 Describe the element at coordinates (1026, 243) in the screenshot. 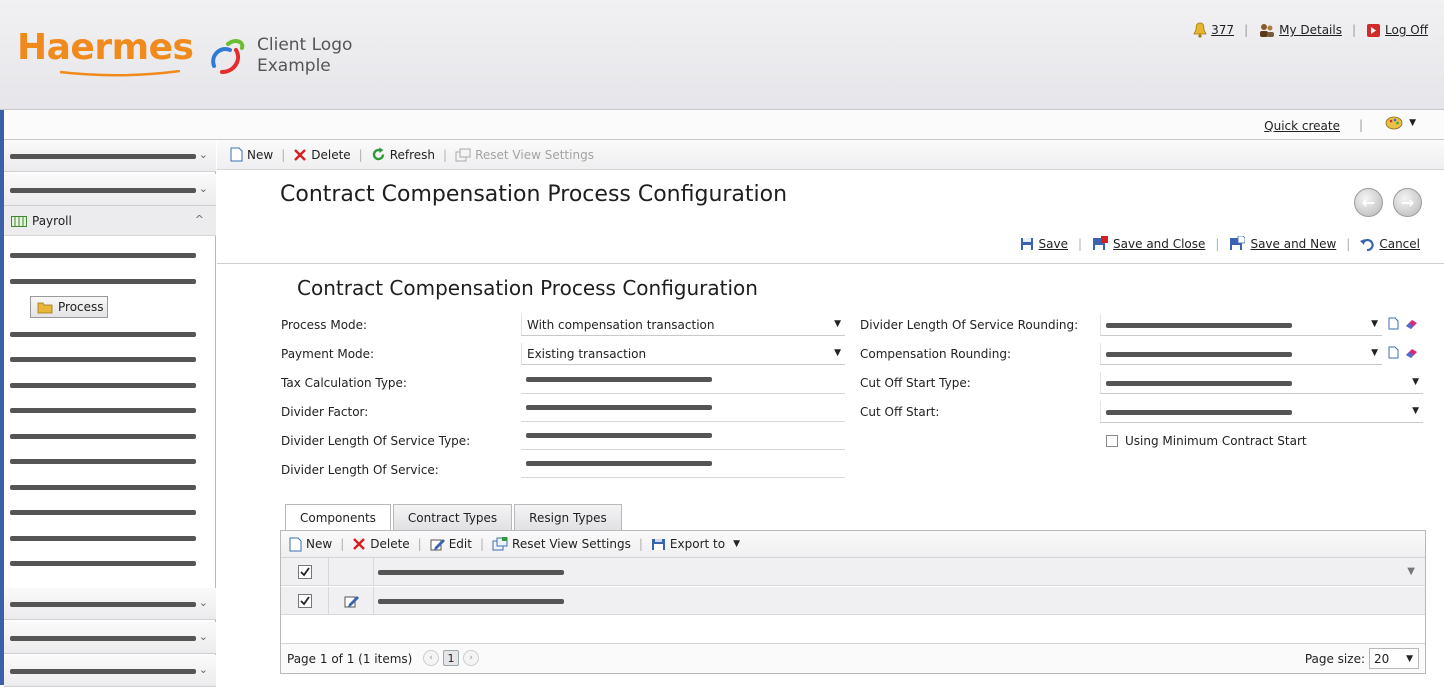

I see `save-disk-icon` at that location.